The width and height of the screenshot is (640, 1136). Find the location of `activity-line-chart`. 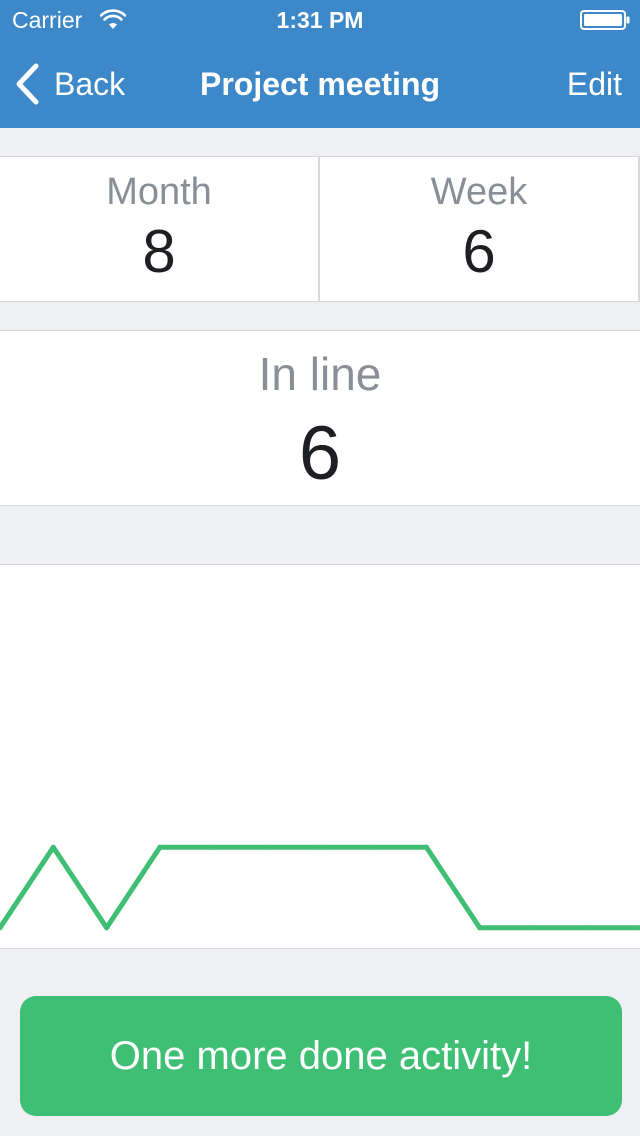

activity-line-chart is located at coordinates (320, 887).